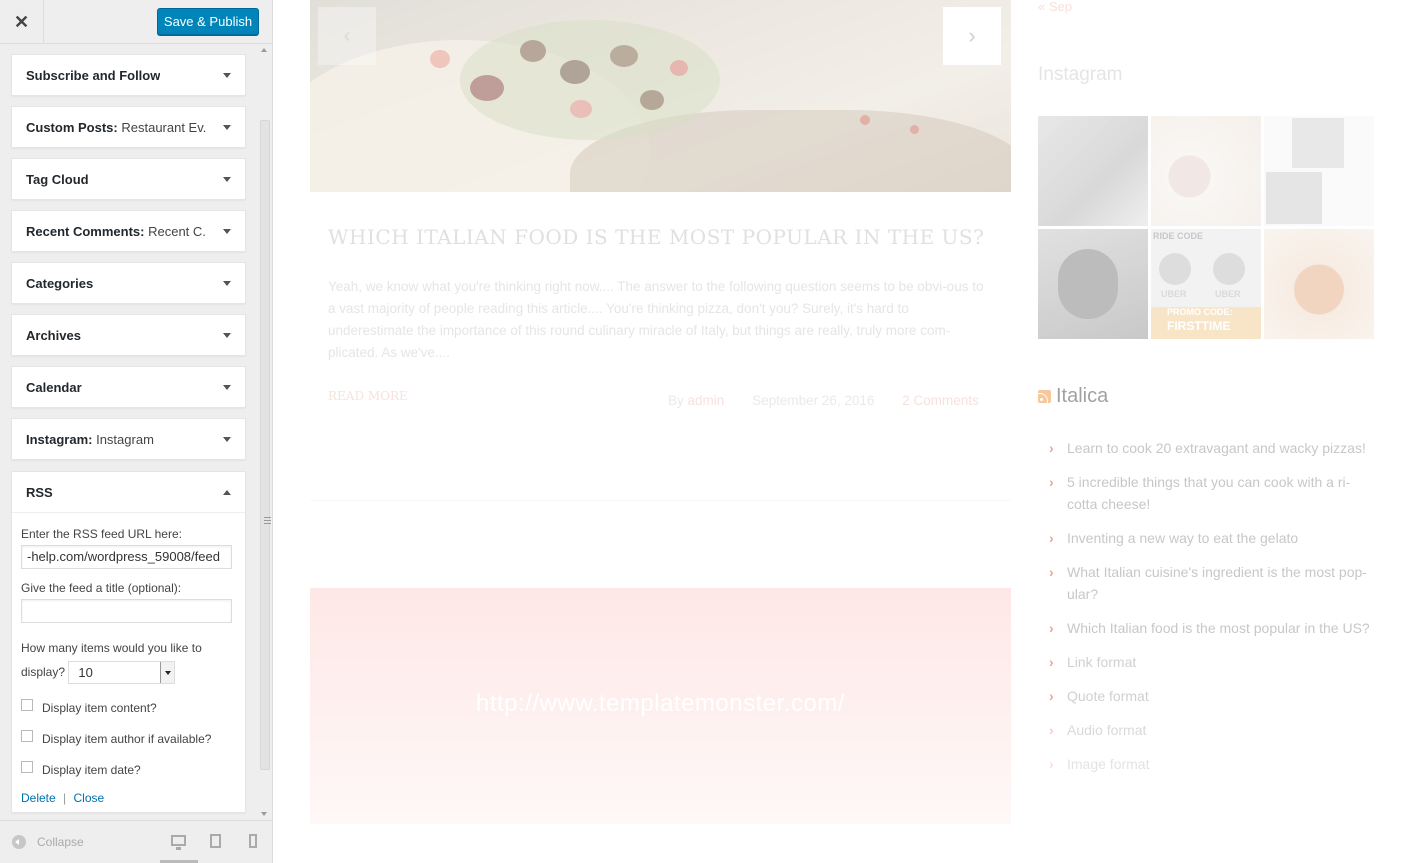  I want to click on option-display-author: Display item author if available?, so click(128, 738).